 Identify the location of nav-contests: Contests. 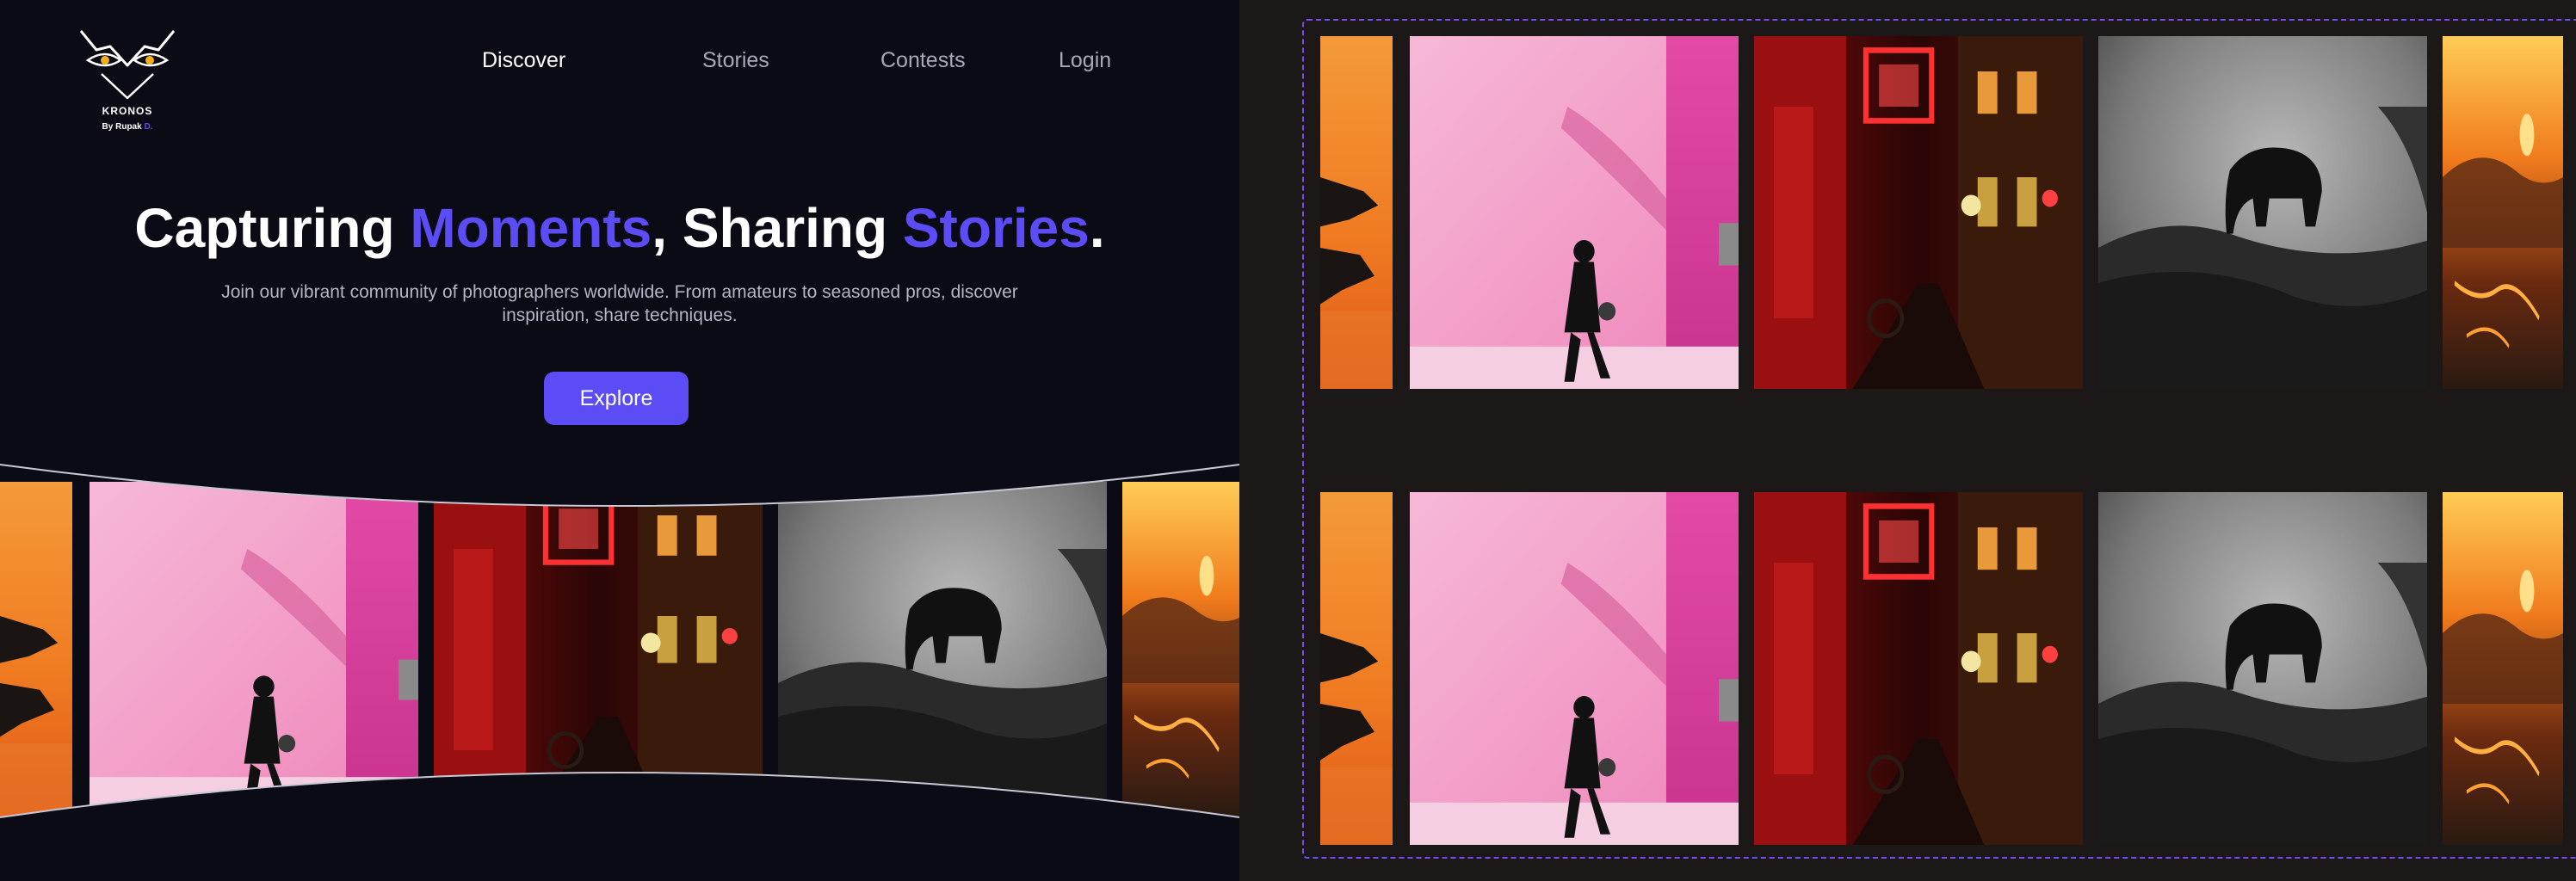
(923, 60).